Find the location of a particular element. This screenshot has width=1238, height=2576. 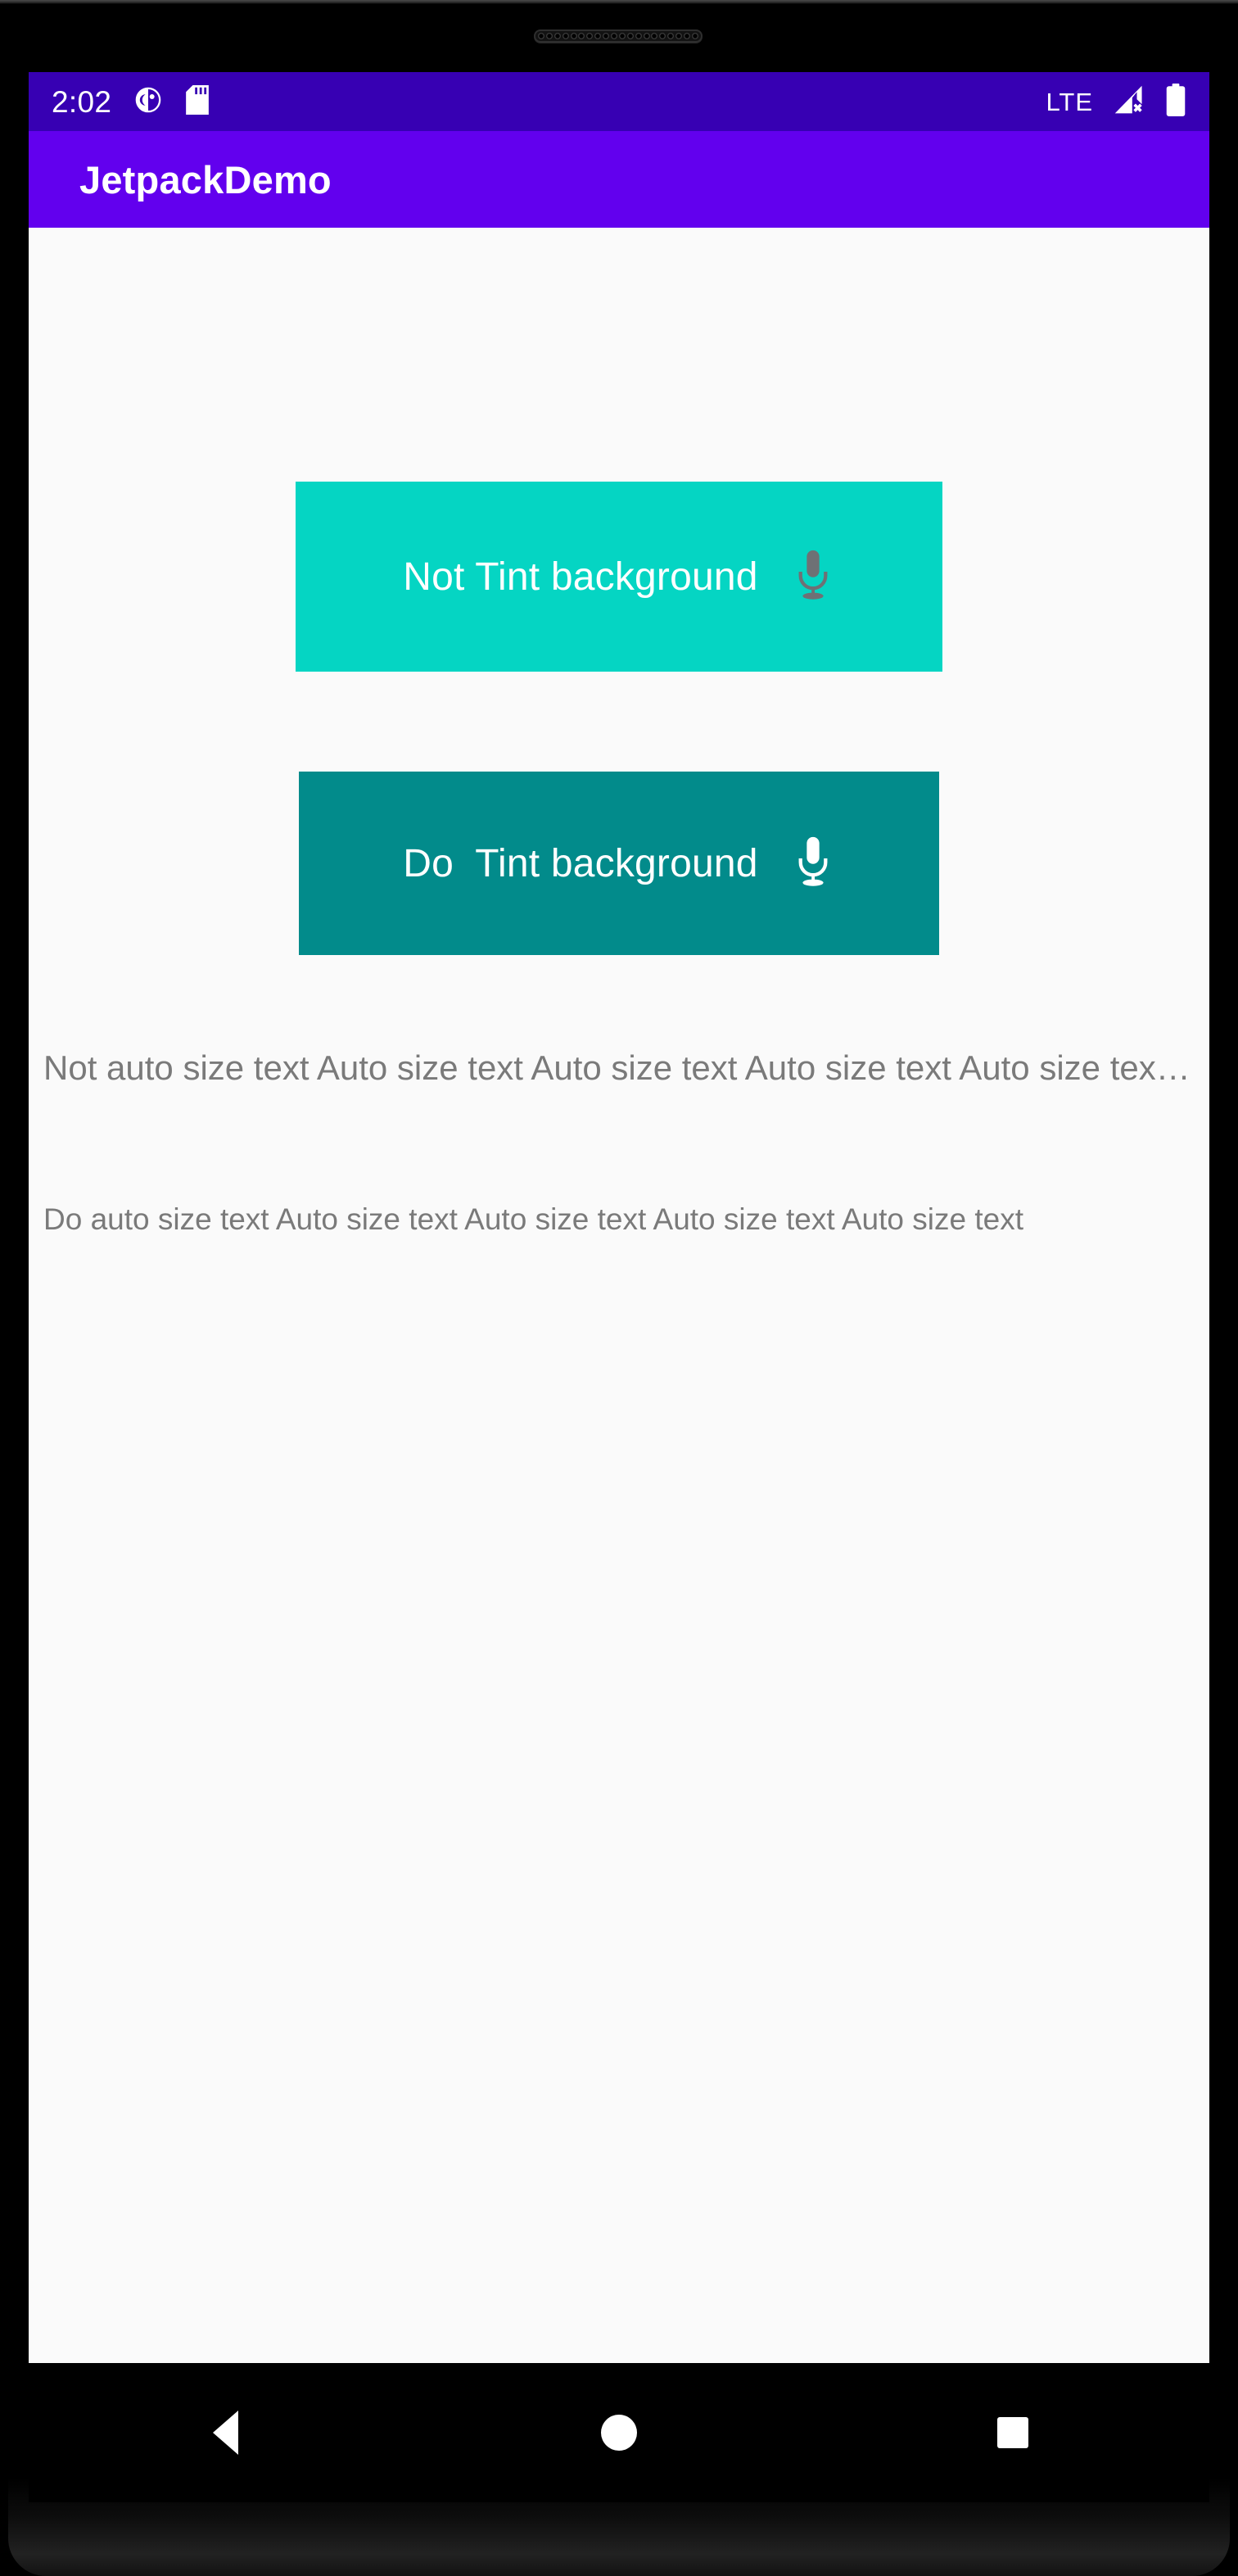

status-bar-clock: 2:02 is located at coordinates (82, 101).